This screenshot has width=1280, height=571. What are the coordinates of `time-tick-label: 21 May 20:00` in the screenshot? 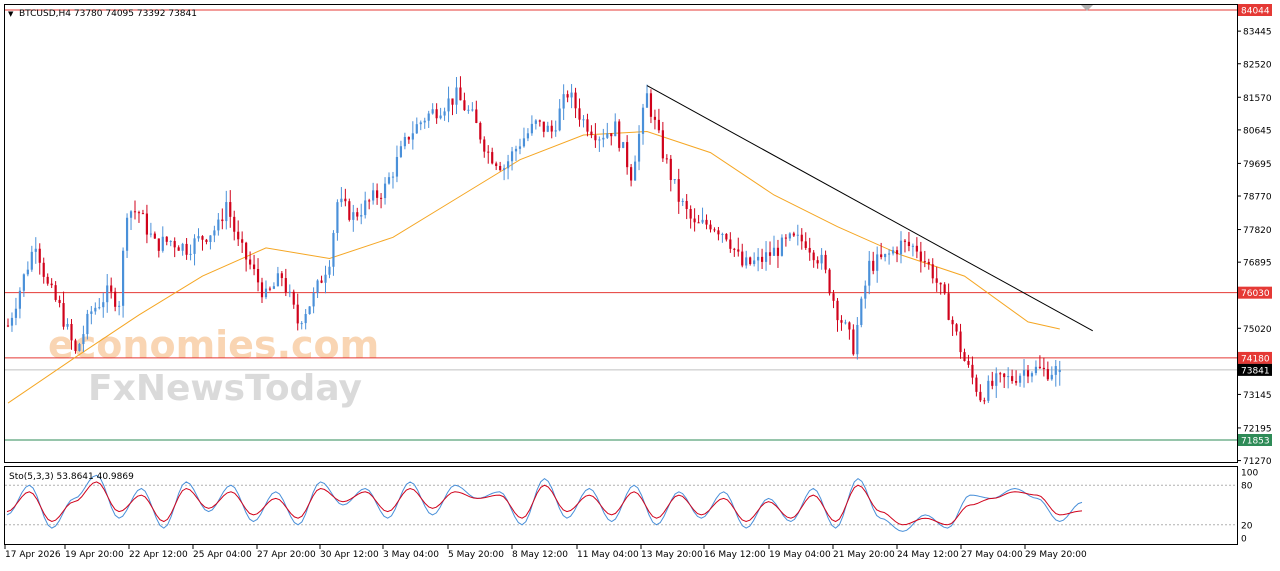 It's located at (864, 555).